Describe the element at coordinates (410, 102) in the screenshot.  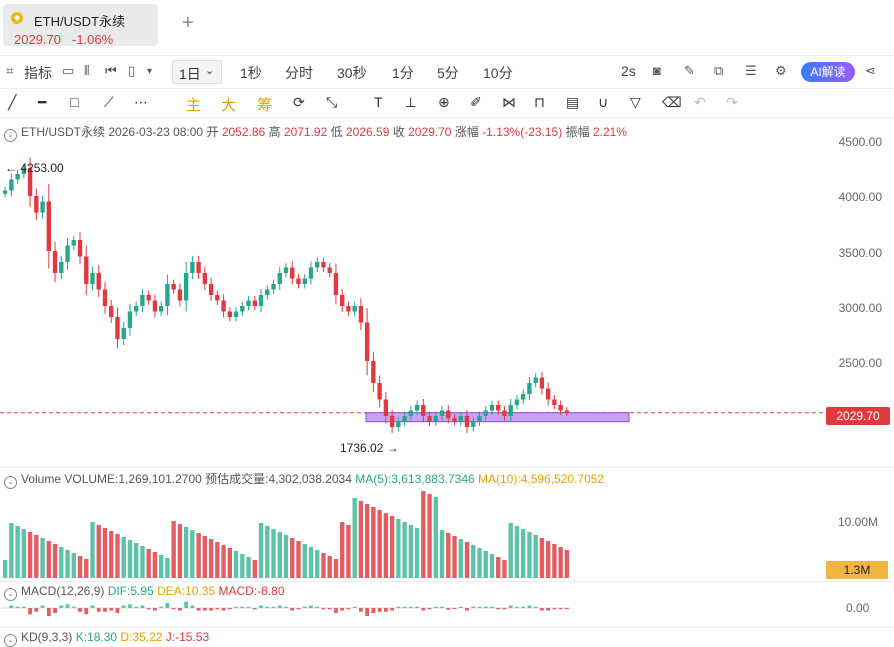
I see `ruler-icon: ⟂` at that location.